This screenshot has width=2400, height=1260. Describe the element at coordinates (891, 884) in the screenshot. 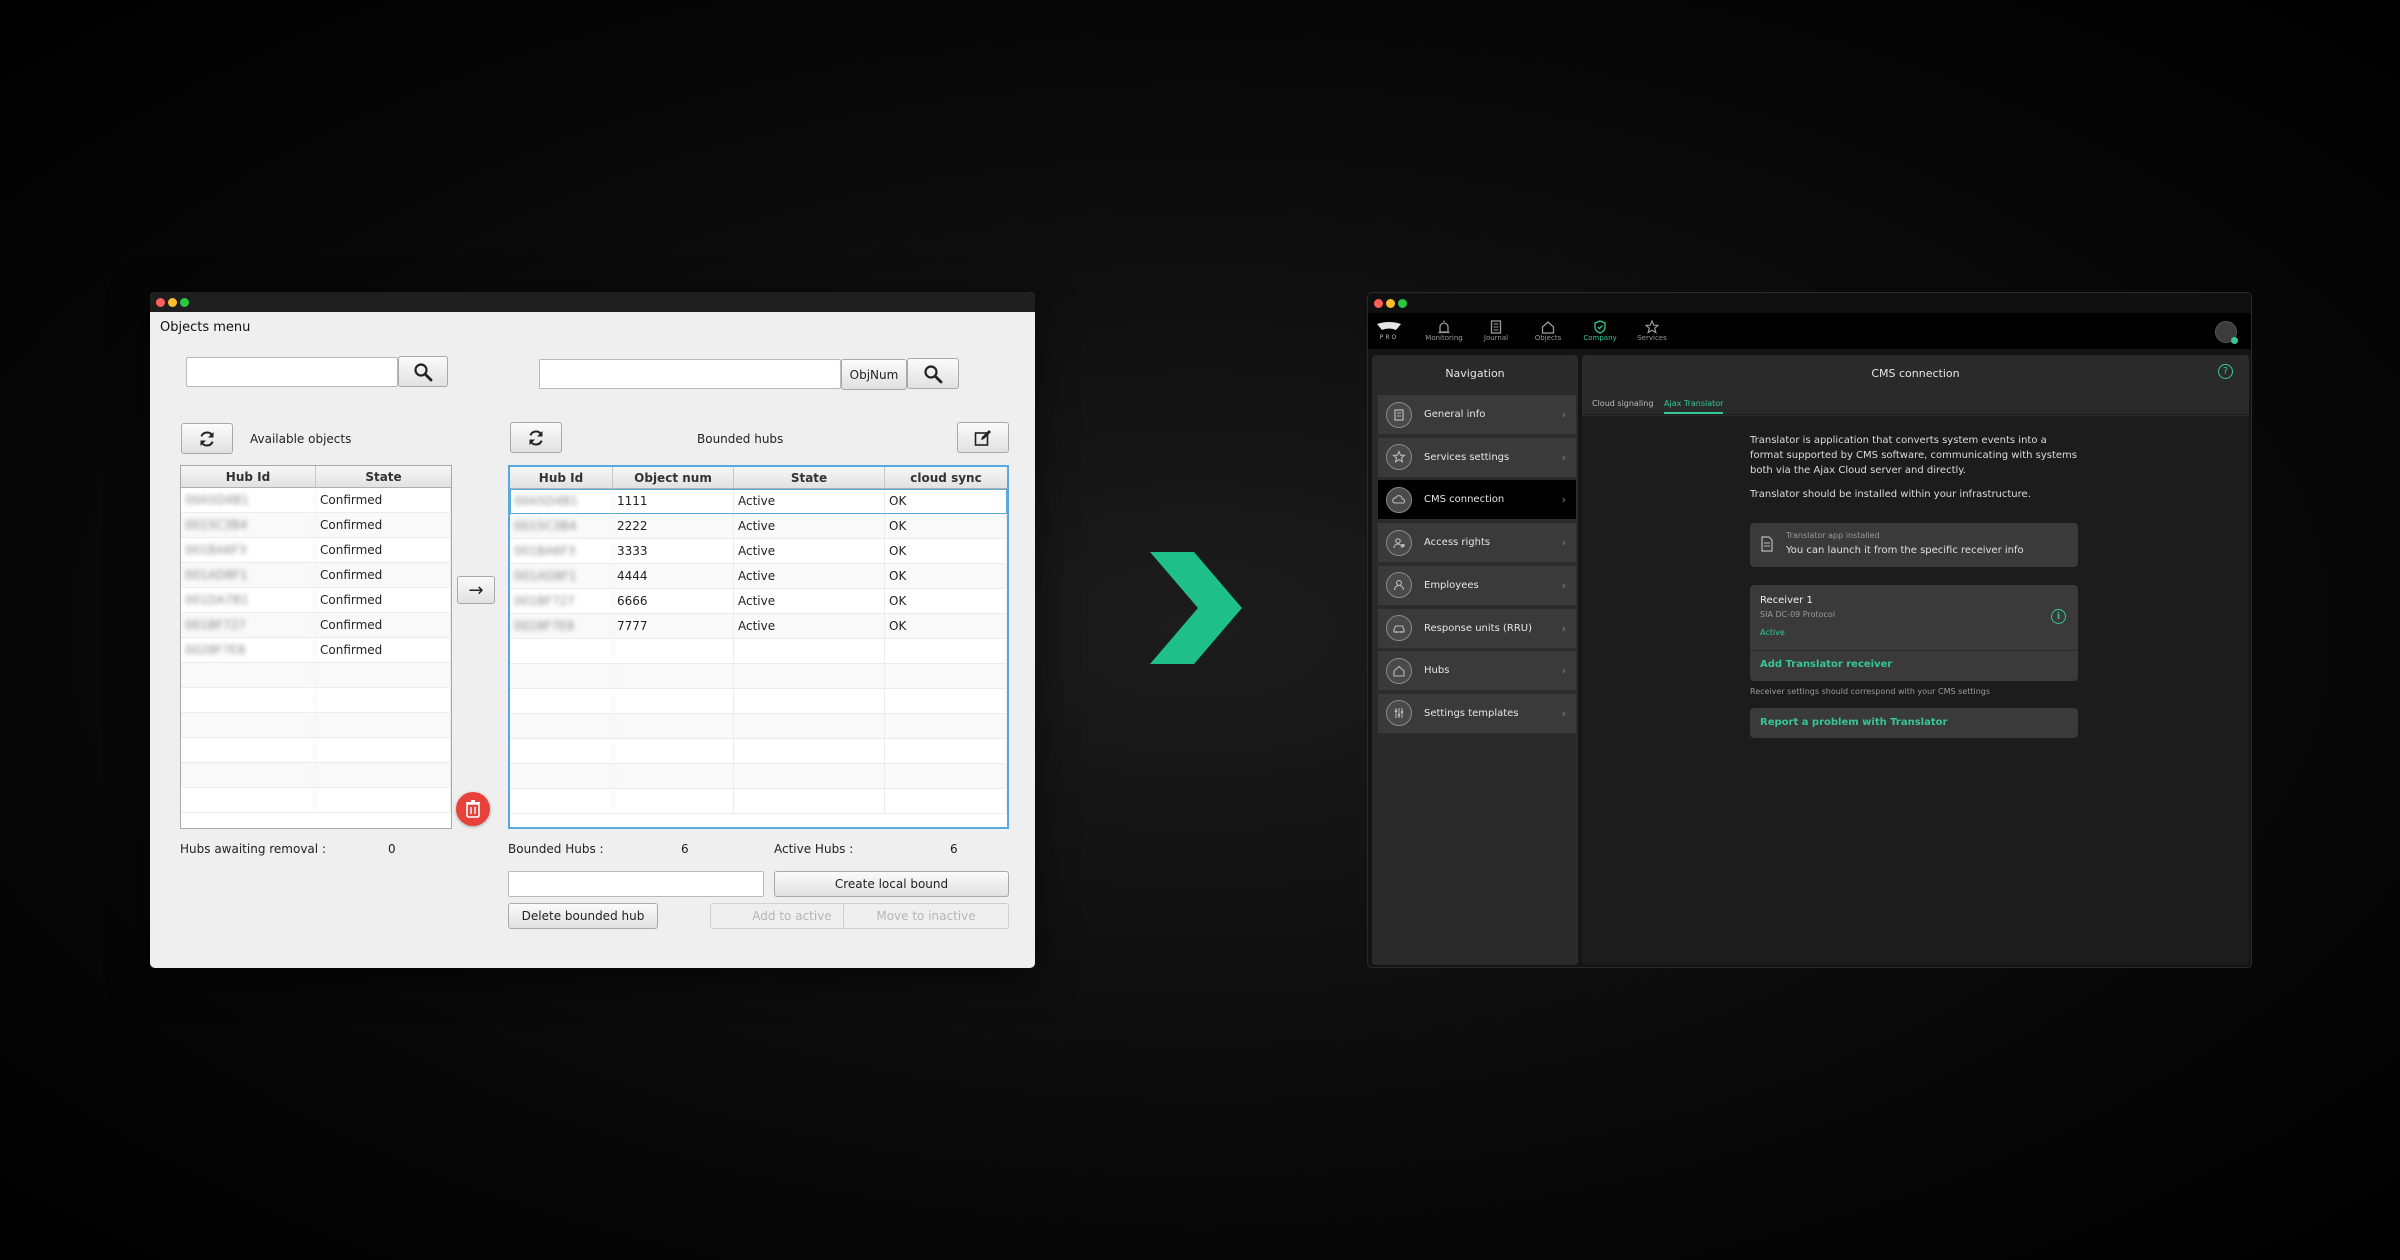

I see `create-local-bound-button: Create local bound` at that location.